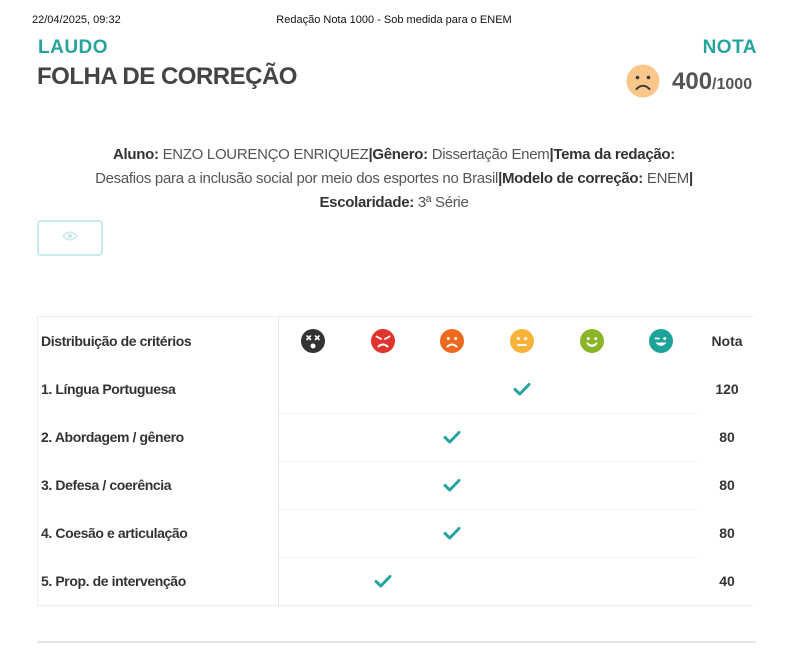 This screenshot has height=669, width=788. Describe the element at coordinates (592, 341) in the screenshot. I see `smile-face-icon` at that location.